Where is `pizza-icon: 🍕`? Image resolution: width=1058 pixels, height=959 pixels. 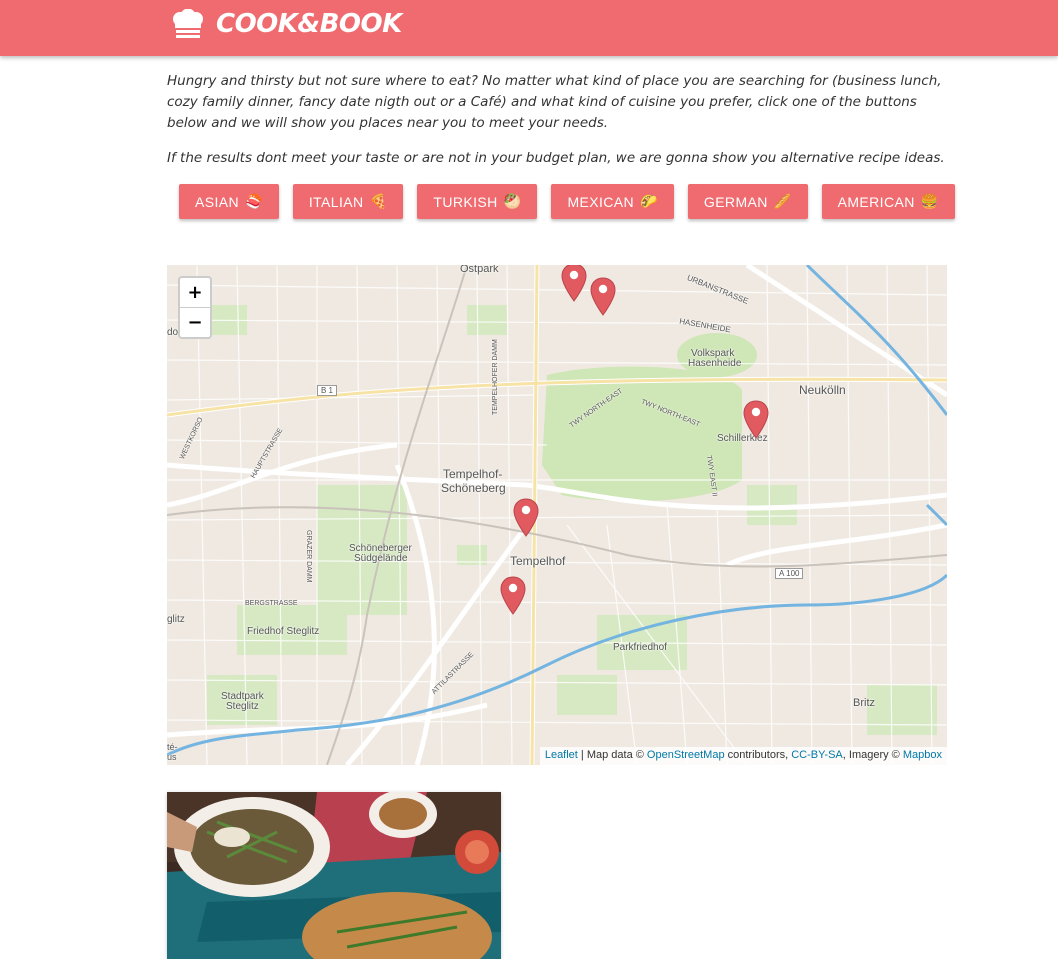
pizza-icon: 🍕 is located at coordinates (378, 201).